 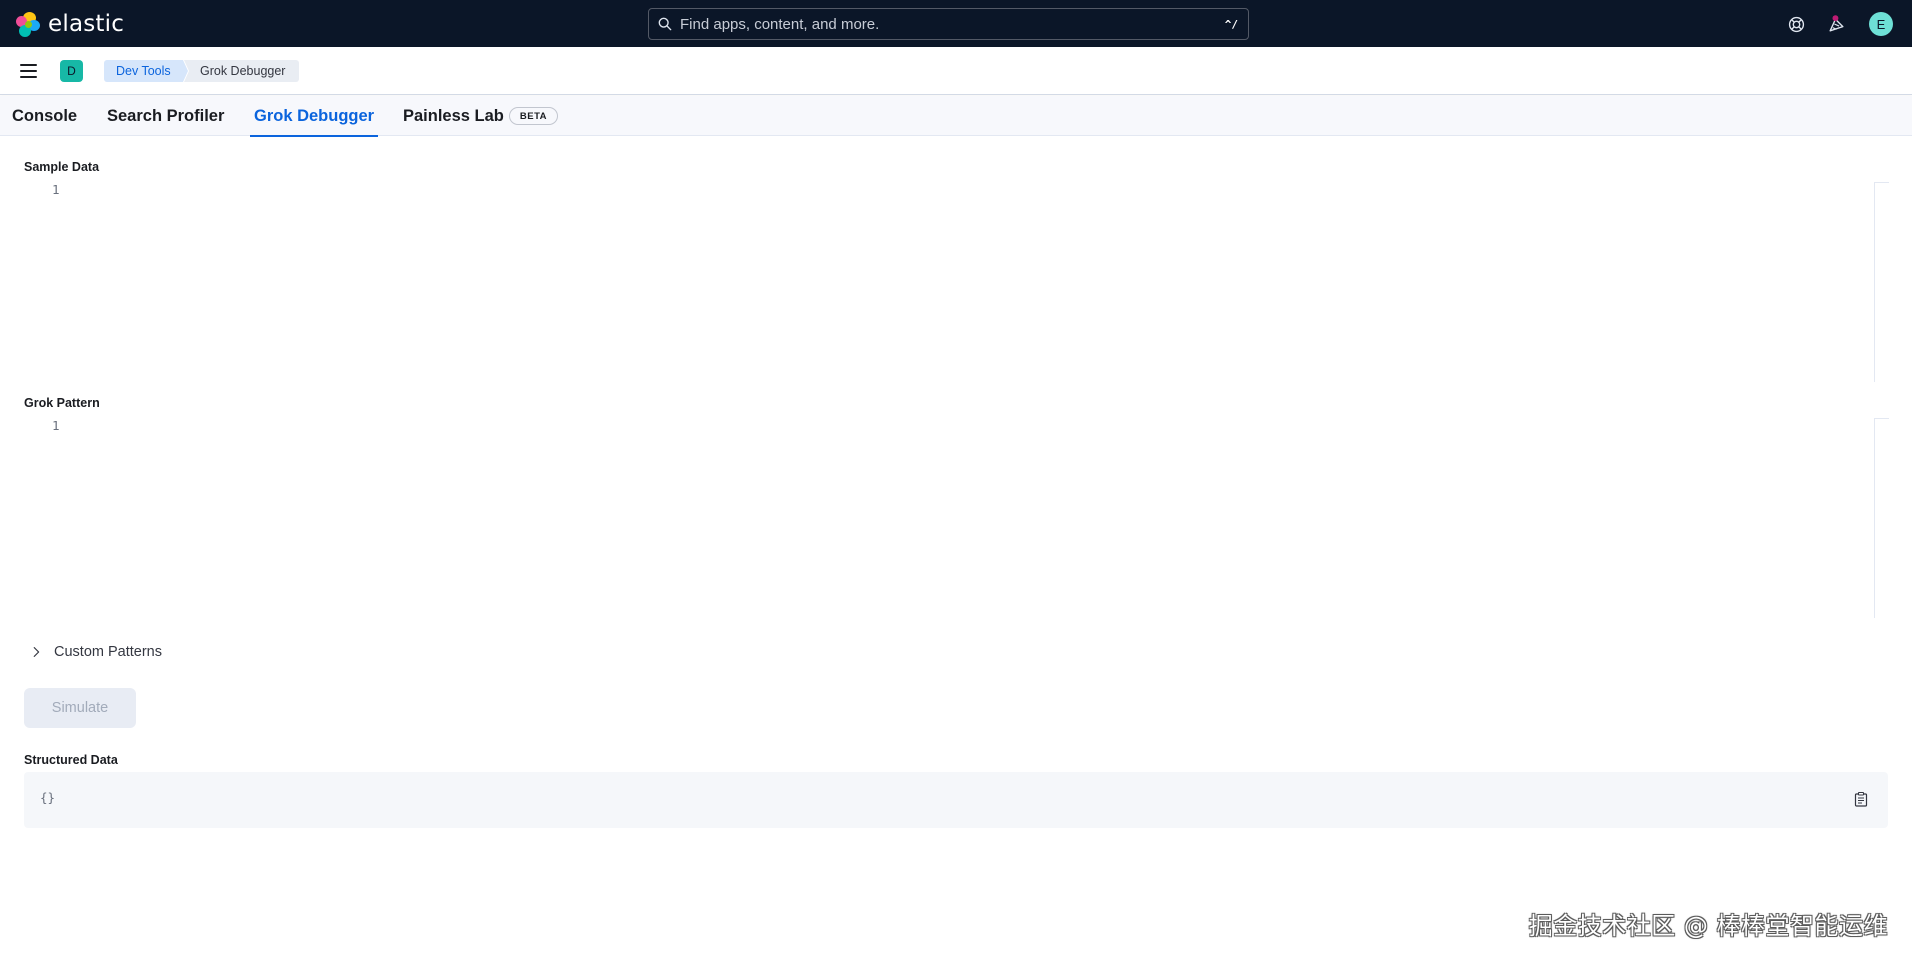 I want to click on search-input, so click(x=952, y=24).